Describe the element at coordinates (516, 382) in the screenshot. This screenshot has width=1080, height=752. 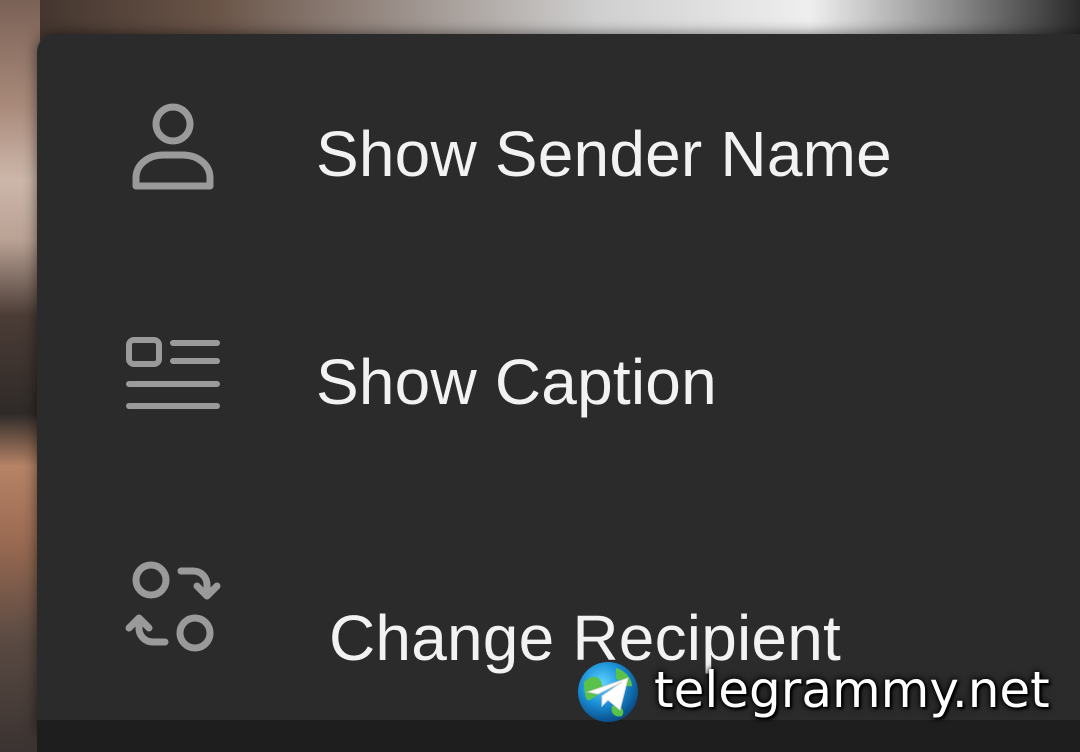
I see `menu-item-label: Show Caption` at that location.